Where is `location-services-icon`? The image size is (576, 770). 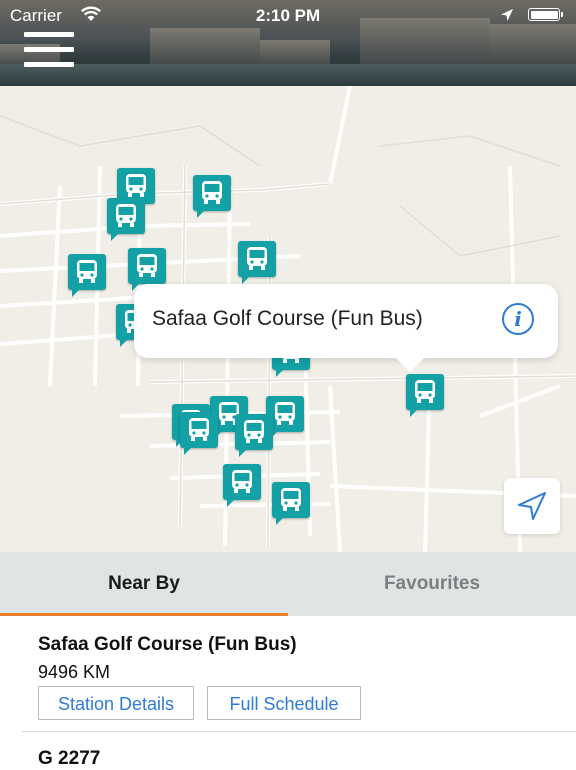 location-services-icon is located at coordinates (507, 17).